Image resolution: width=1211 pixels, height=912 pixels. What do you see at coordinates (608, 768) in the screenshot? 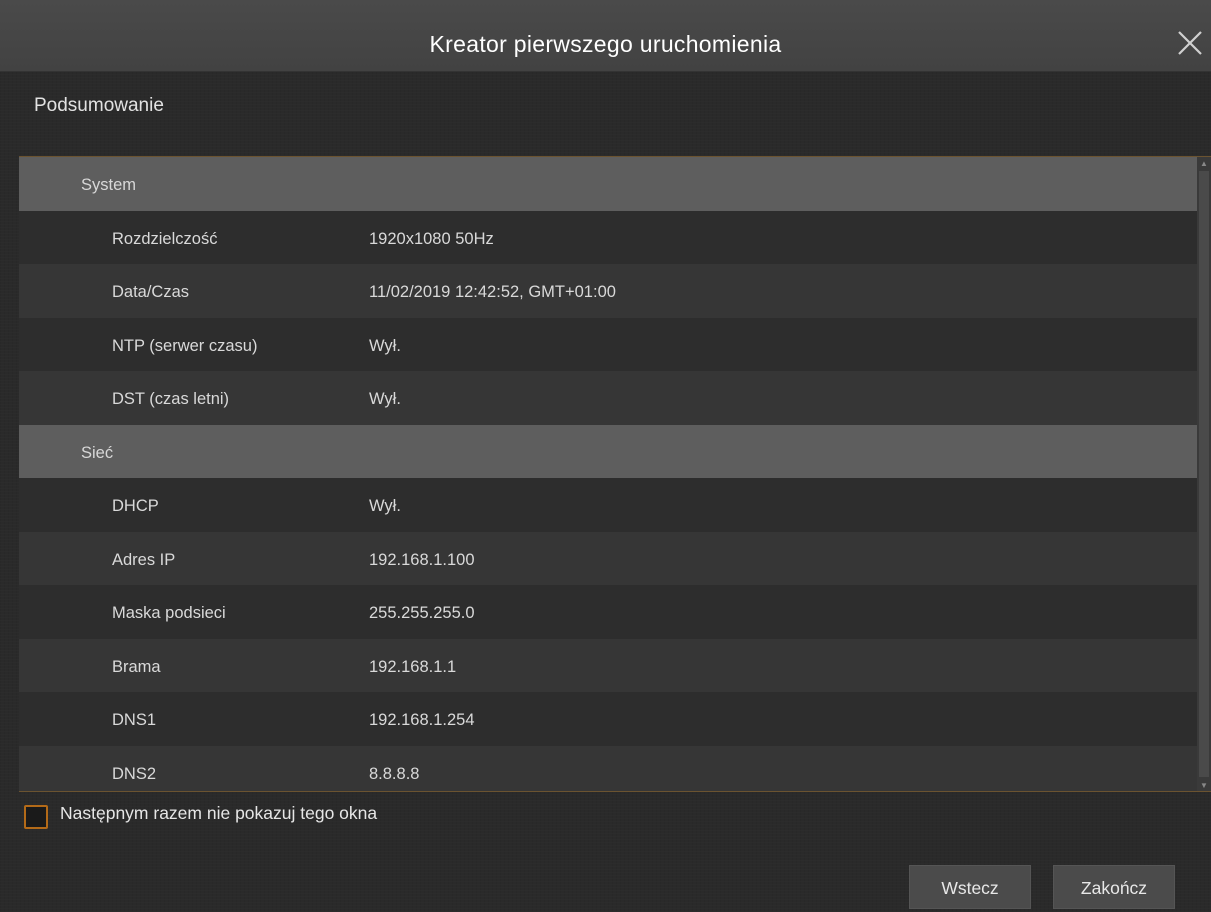
I see `table-row: DNS2 8.8.8.8` at bounding box center [608, 768].